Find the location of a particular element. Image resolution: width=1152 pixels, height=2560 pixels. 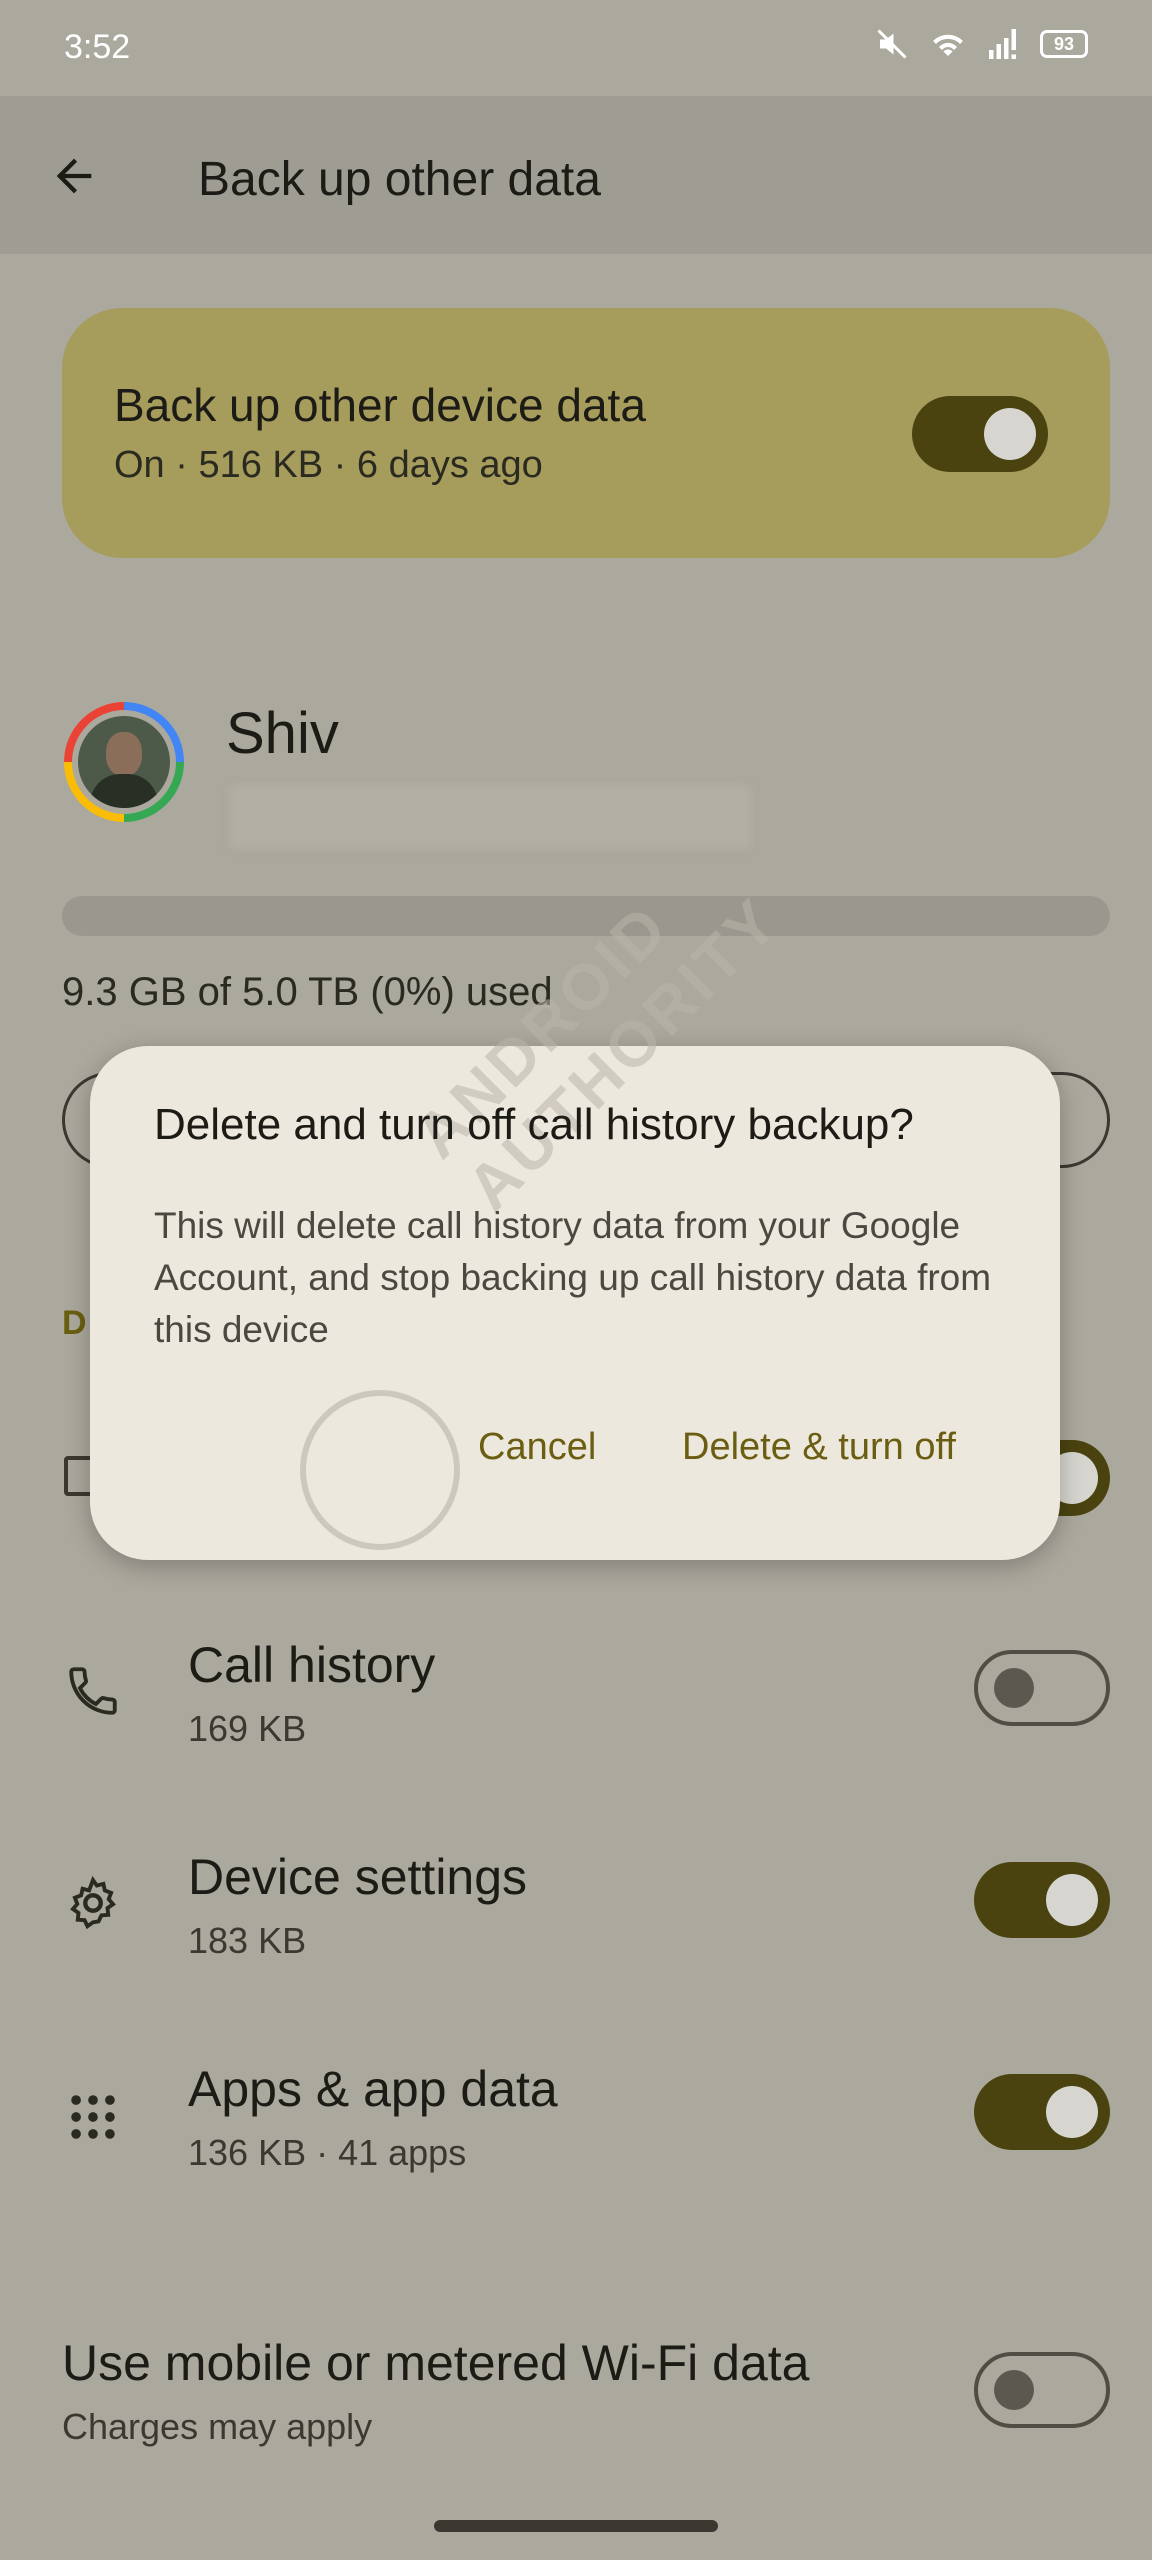

device-settings-title: Device settings is located at coordinates (357, 1877).